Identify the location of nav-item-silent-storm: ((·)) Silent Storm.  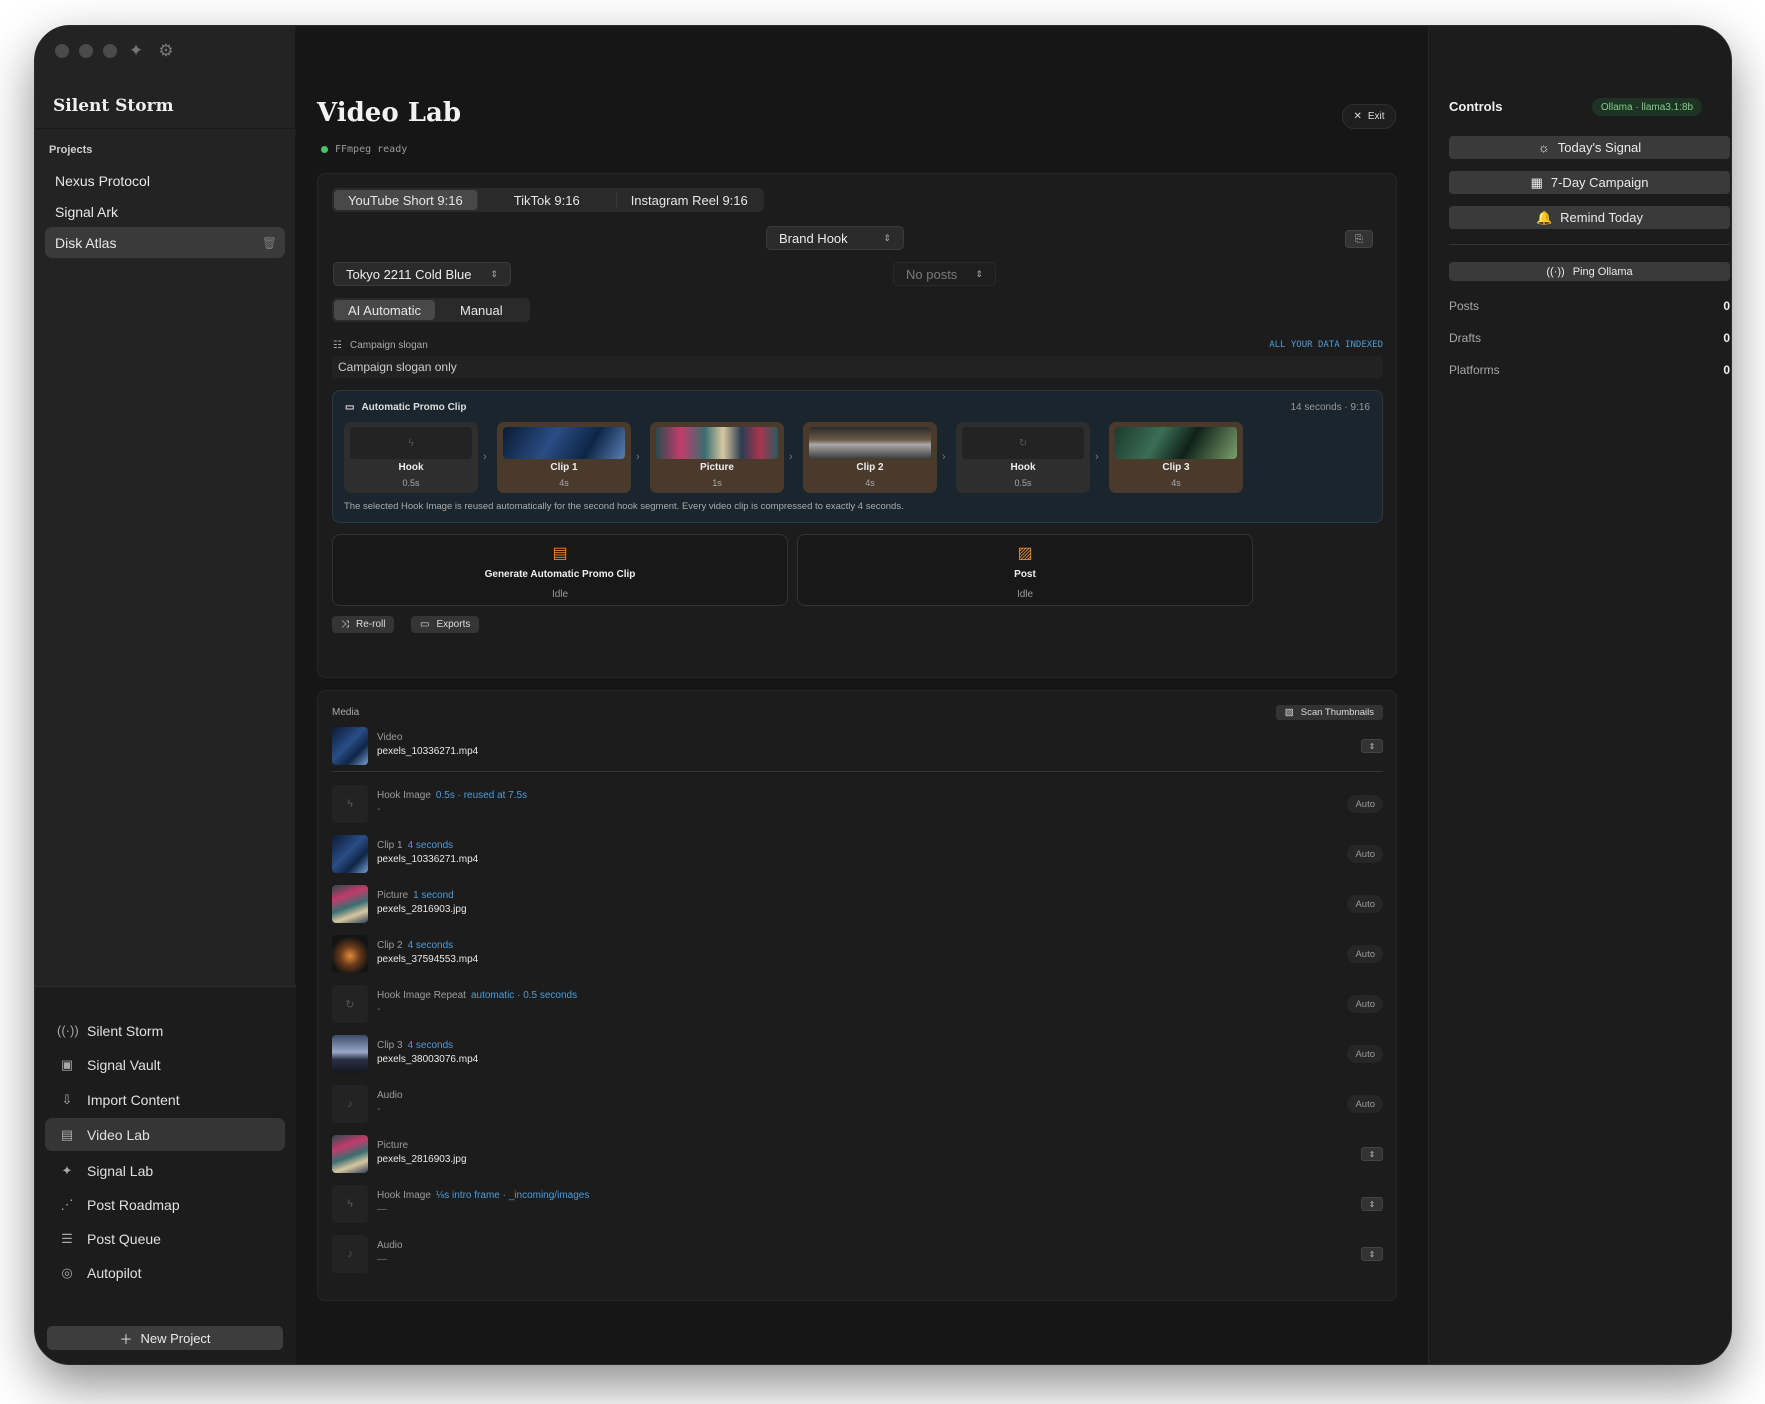
(165, 1030).